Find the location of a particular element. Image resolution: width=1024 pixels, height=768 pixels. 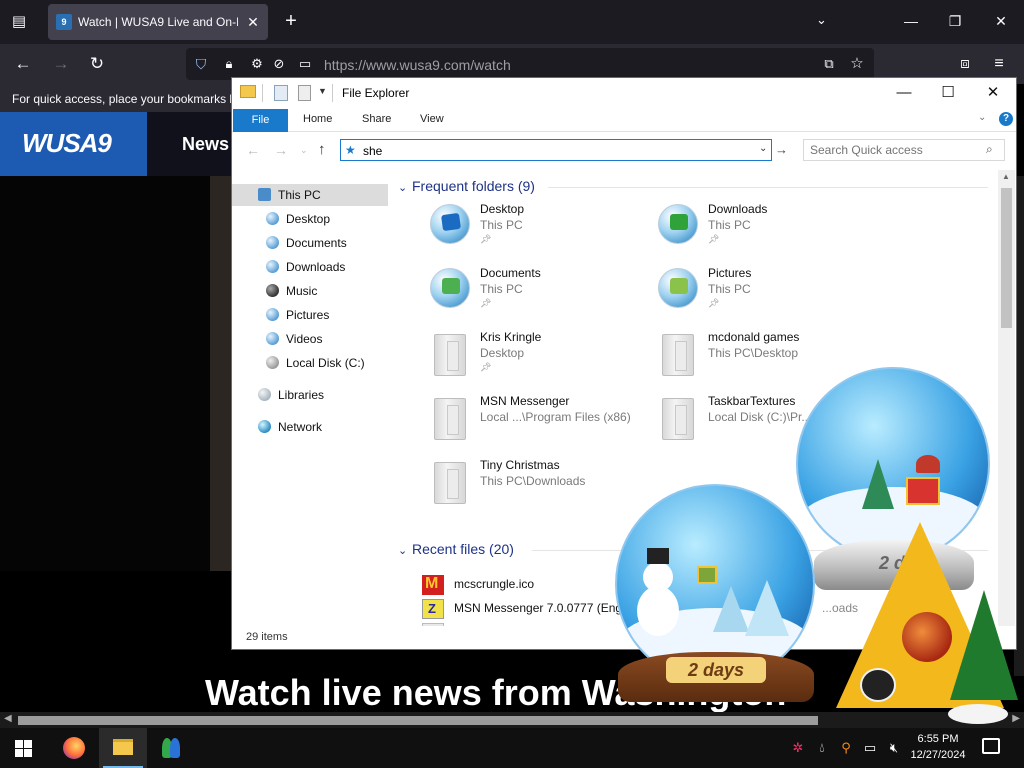

nav-item-this-pc: This PC is located at coordinates (310, 195).